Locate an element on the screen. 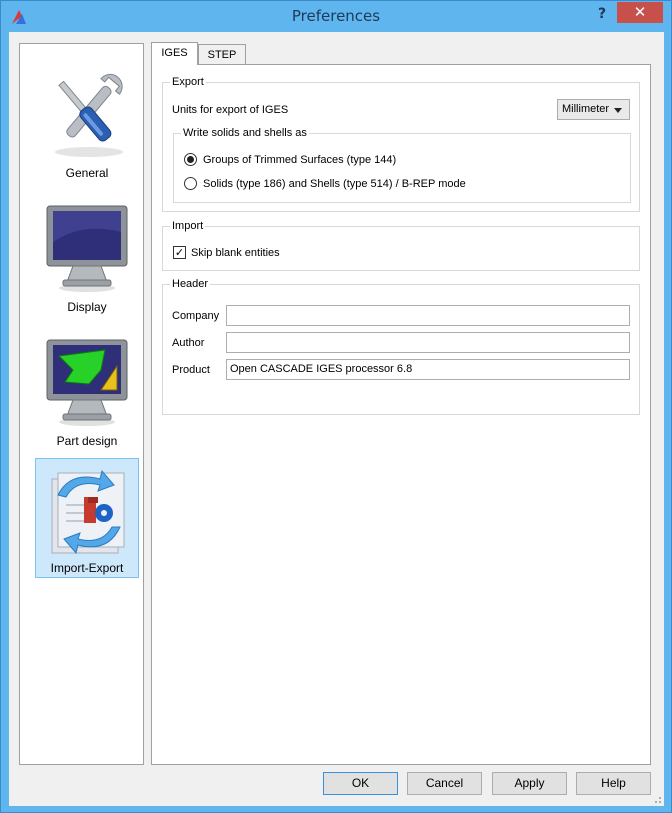 The height and width of the screenshot is (813, 672). author-label: Author is located at coordinates (188, 343).